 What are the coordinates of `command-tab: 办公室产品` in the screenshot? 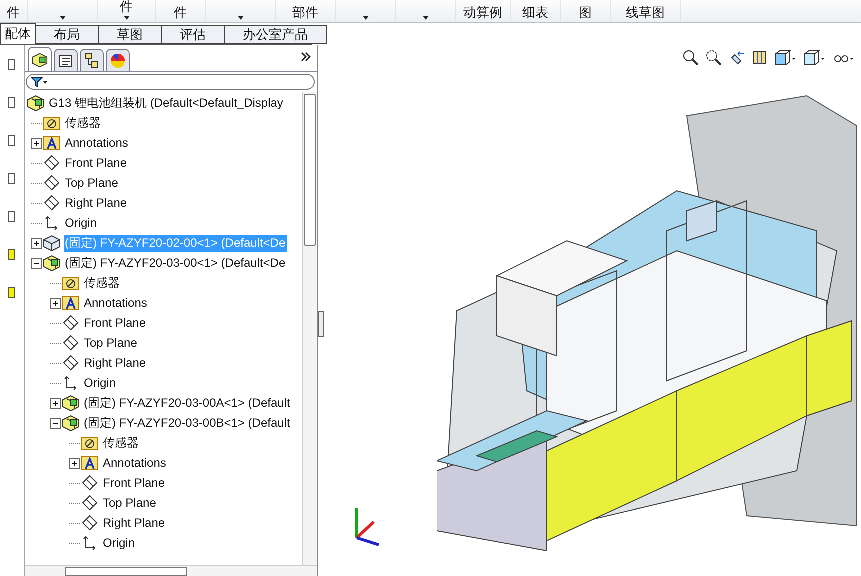 It's located at (275, 34).